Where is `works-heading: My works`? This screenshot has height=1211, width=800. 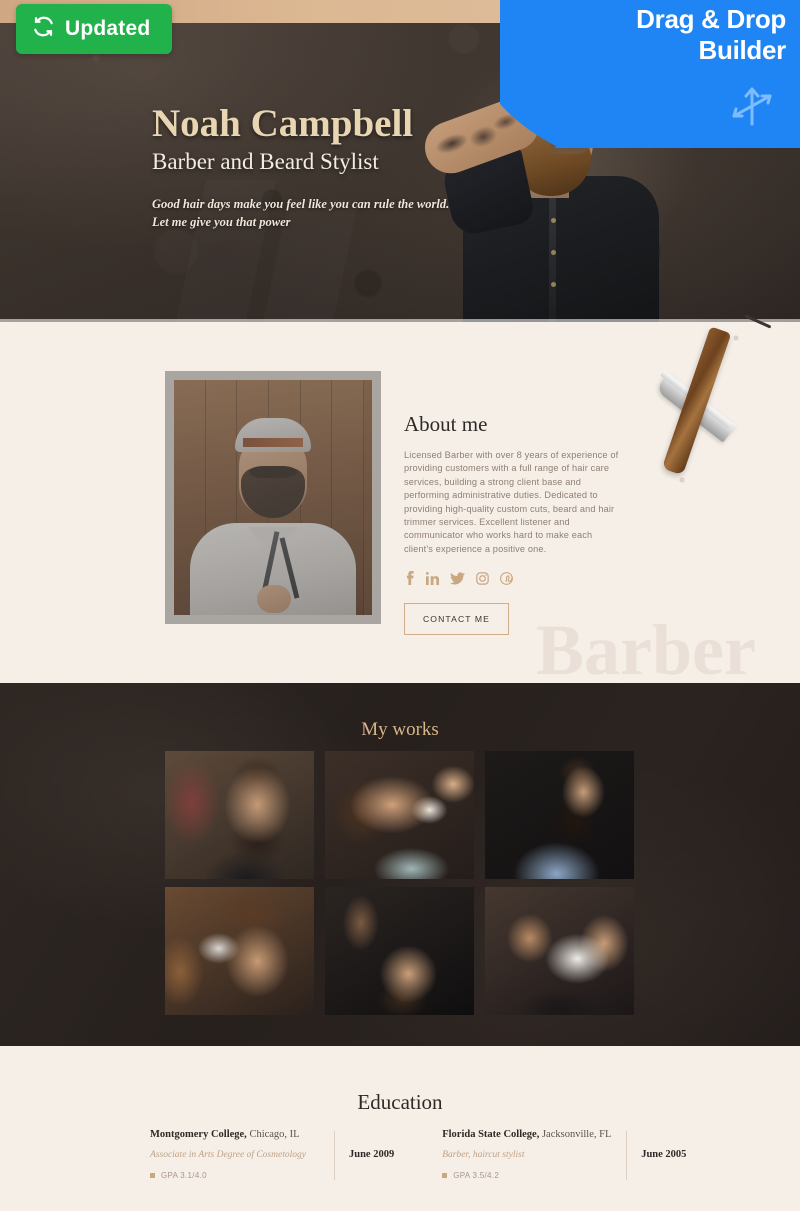 works-heading: My works is located at coordinates (400, 729).